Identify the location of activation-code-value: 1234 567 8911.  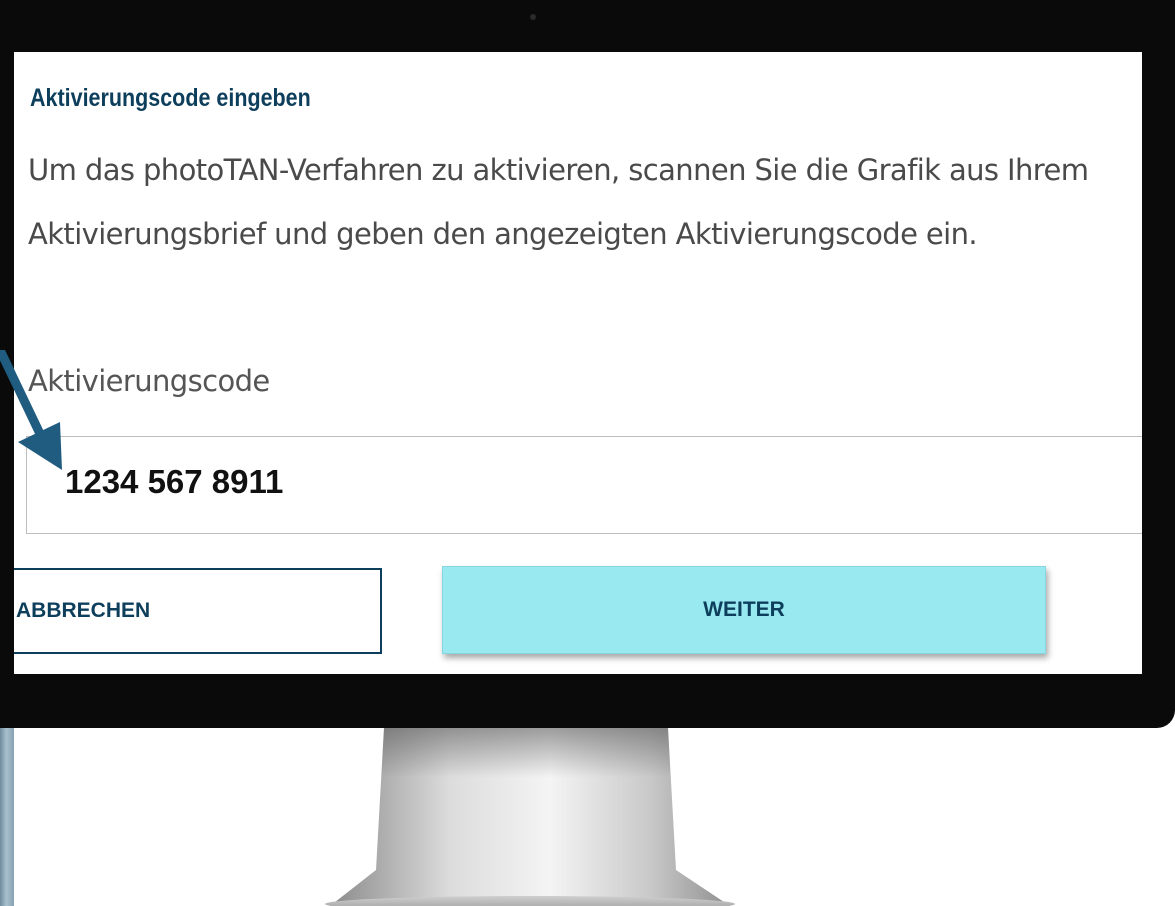
(174, 481).